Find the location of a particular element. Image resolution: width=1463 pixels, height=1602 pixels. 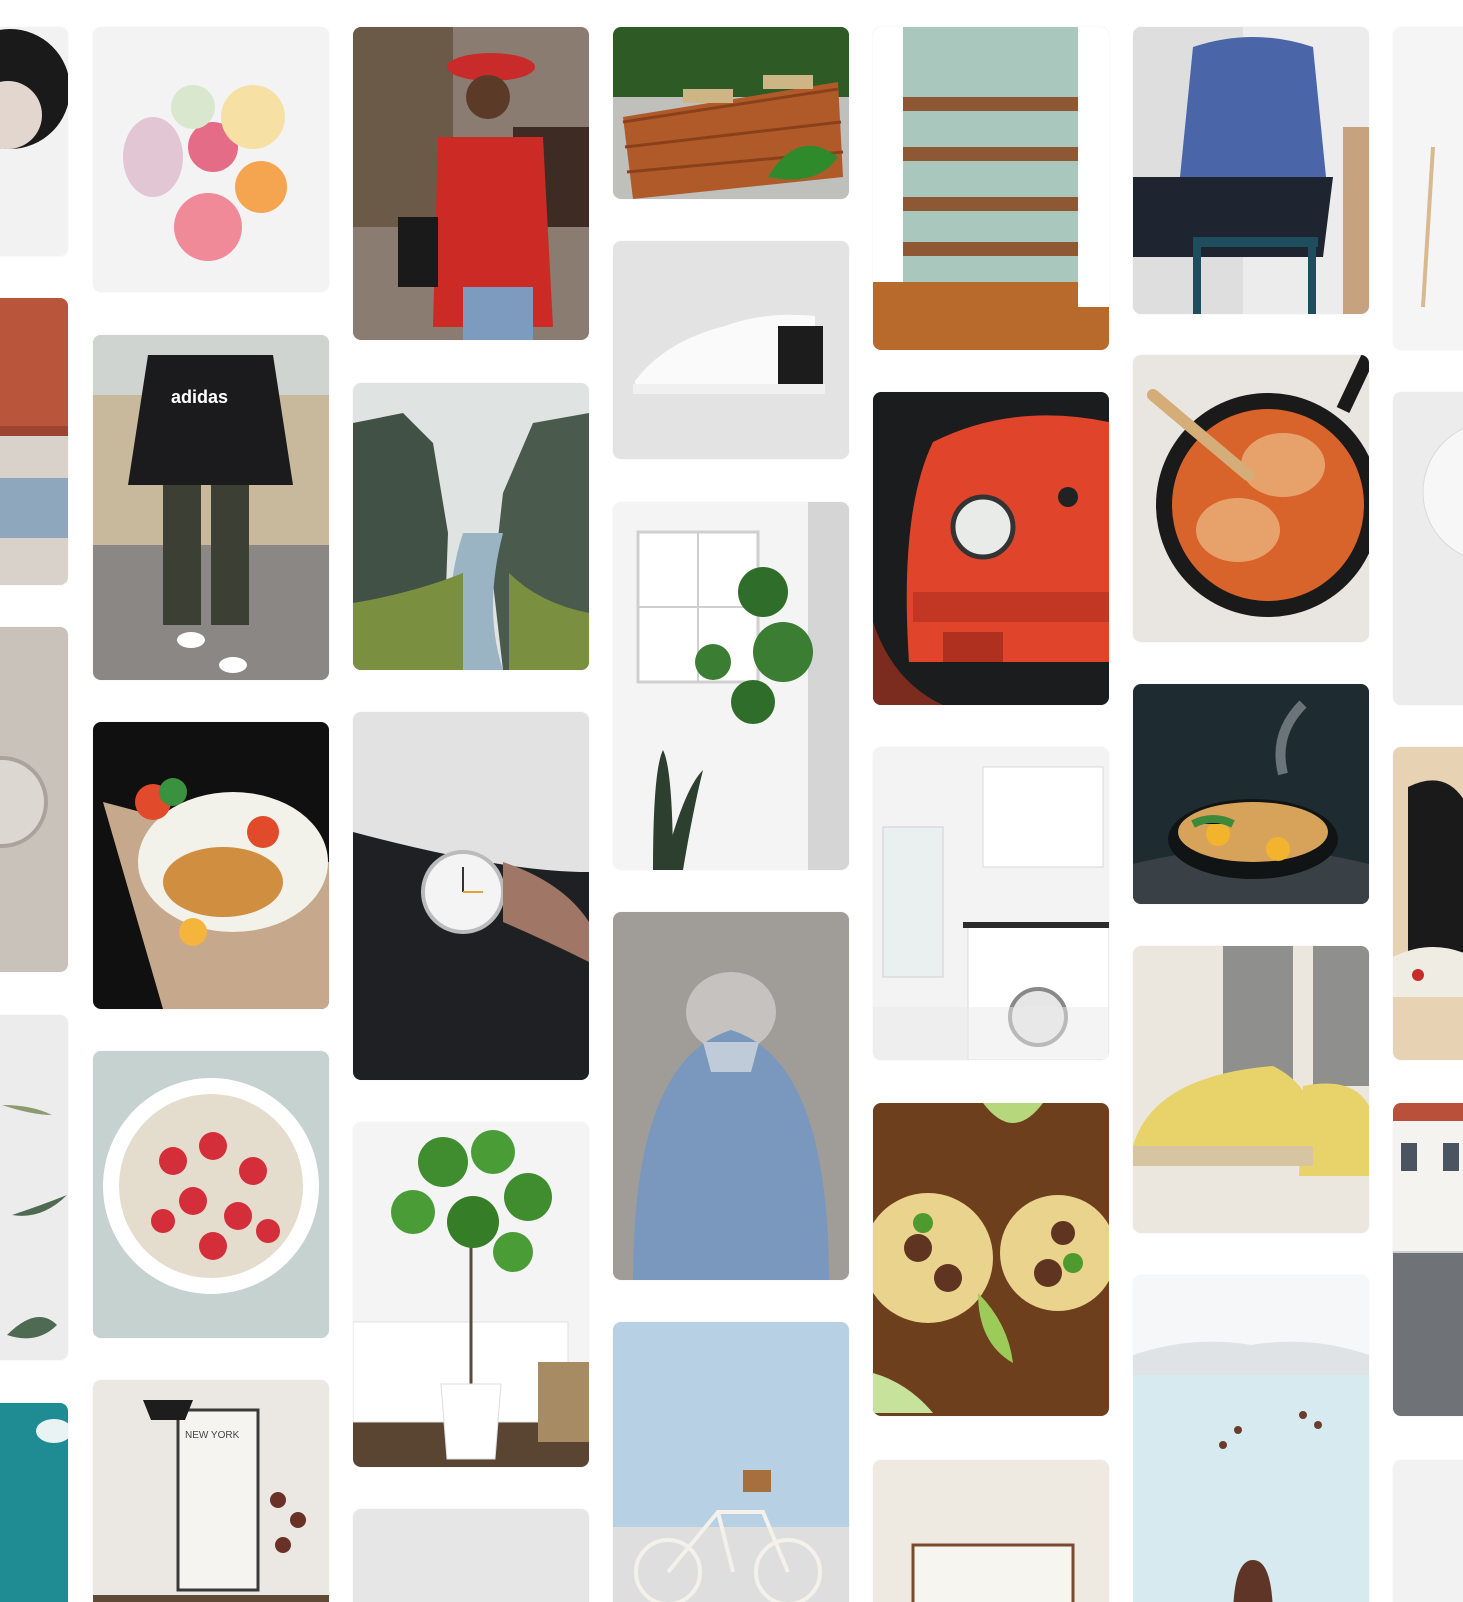

image-wooden-bench is located at coordinates (731, 113).